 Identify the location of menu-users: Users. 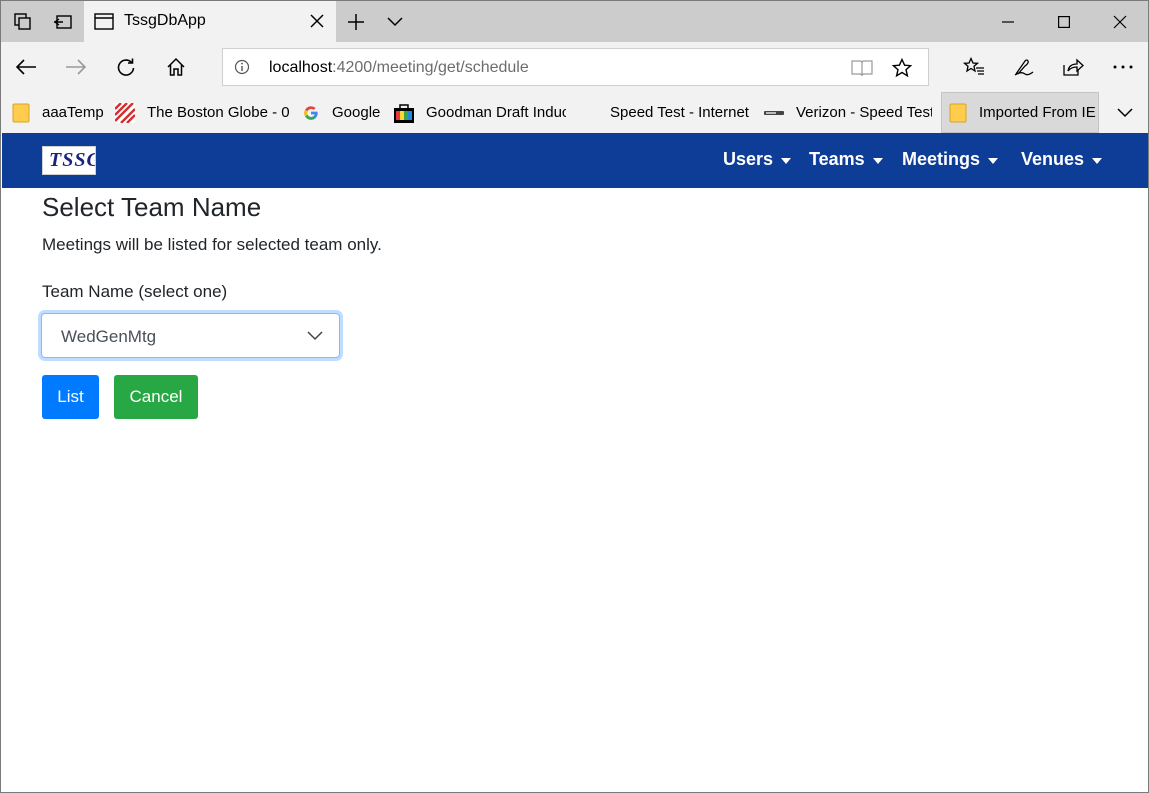
(757, 159).